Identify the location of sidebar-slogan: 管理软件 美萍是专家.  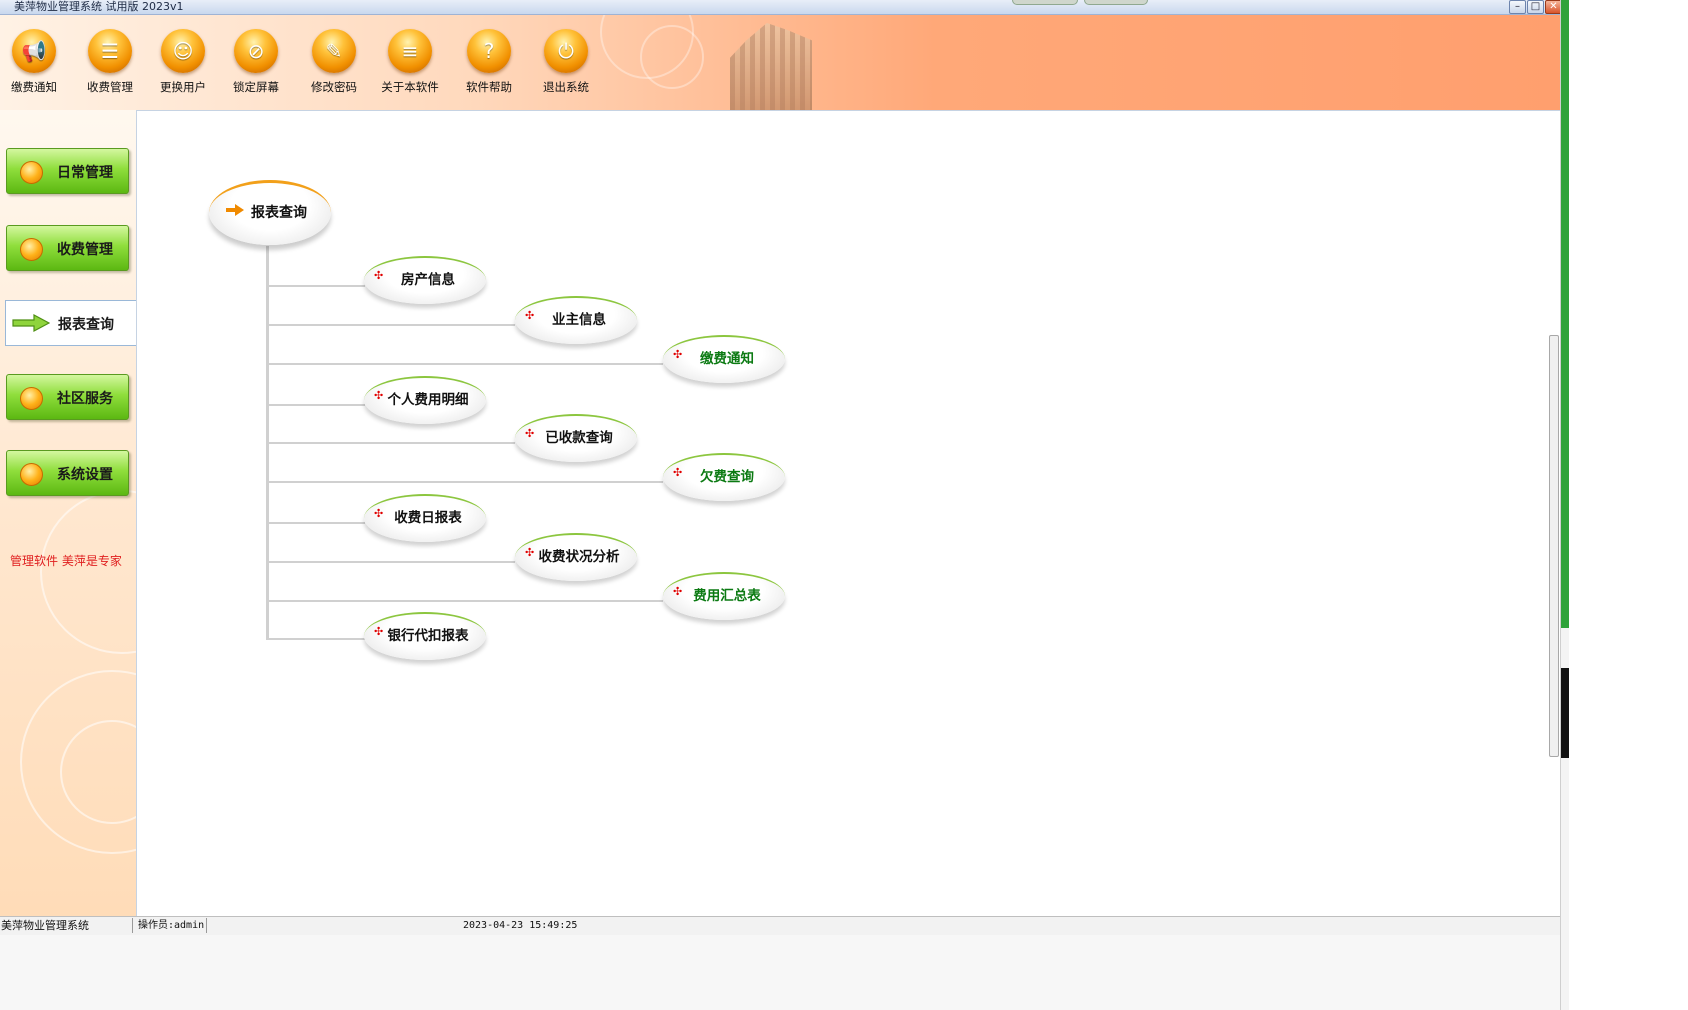
(66, 561).